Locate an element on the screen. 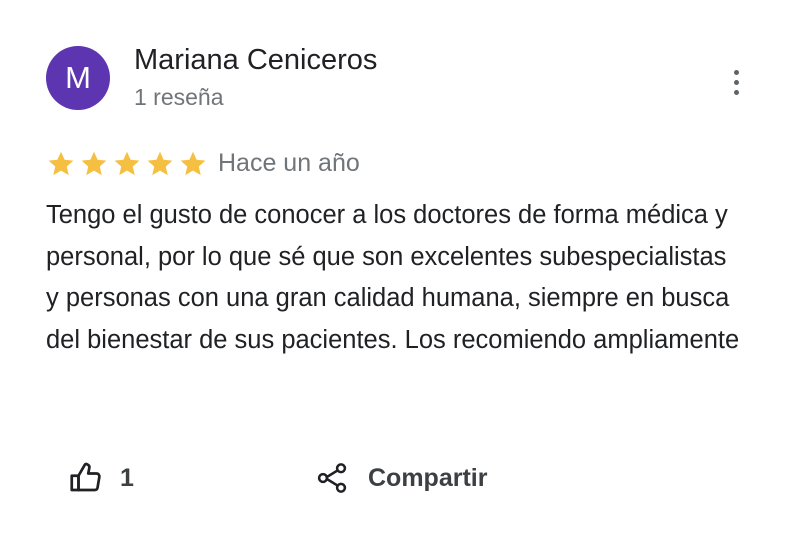 The width and height of the screenshot is (800, 552). reviewer-name: Mariana Ceniceros is located at coordinates (255, 60).